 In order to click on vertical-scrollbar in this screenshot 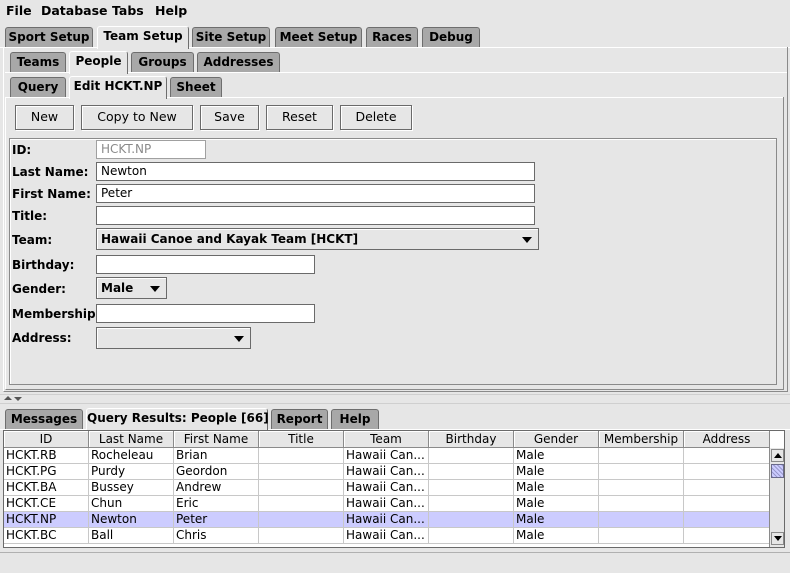, I will do `click(776, 497)`.